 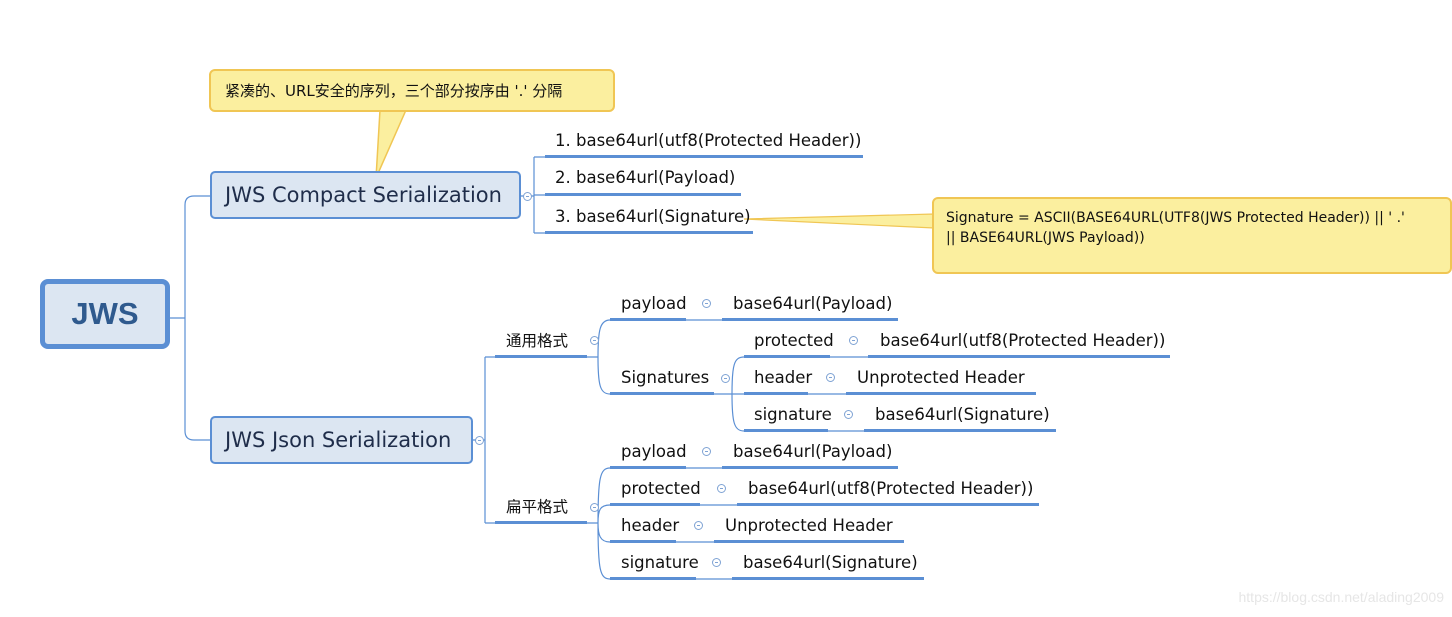 What do you see at coordinates (809, 526) in the screenshot?
I see `flat-header-value: Unprotected Header` at bounding box center [809, 526].